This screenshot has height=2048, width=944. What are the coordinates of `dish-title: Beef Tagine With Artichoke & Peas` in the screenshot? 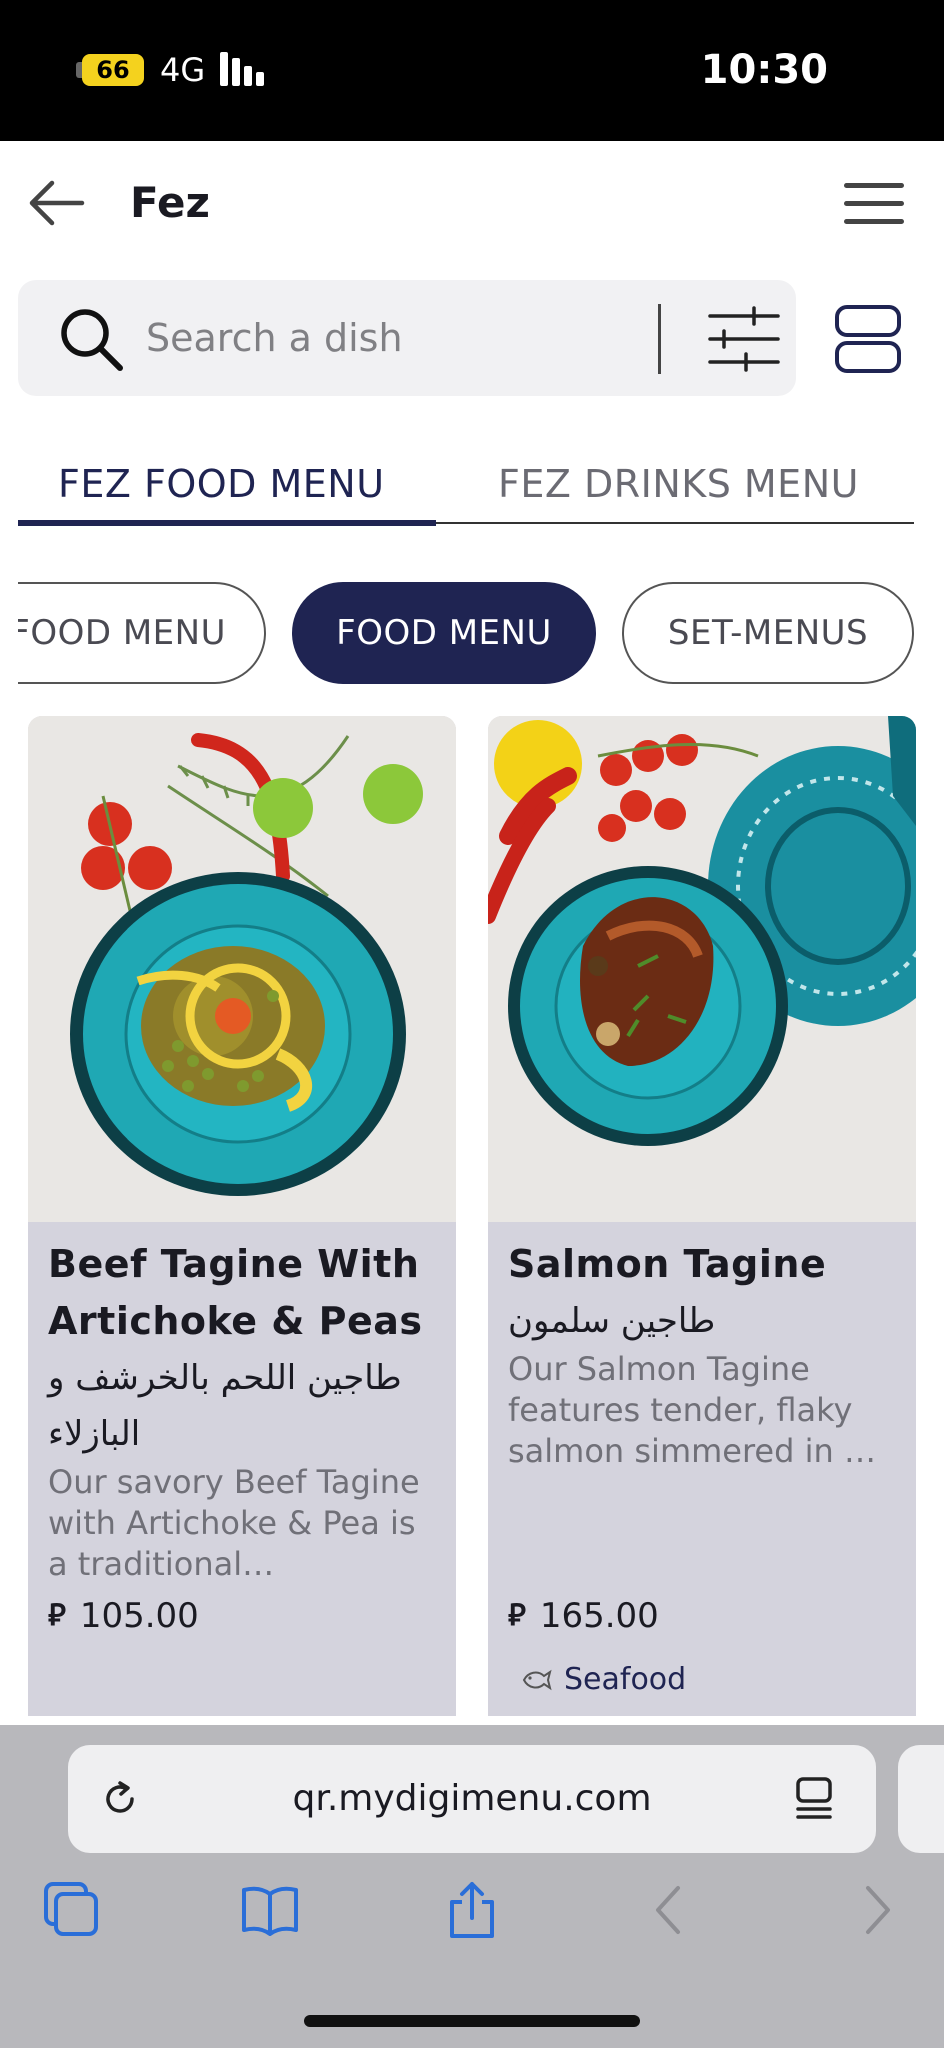 It's located at (235, 1292).